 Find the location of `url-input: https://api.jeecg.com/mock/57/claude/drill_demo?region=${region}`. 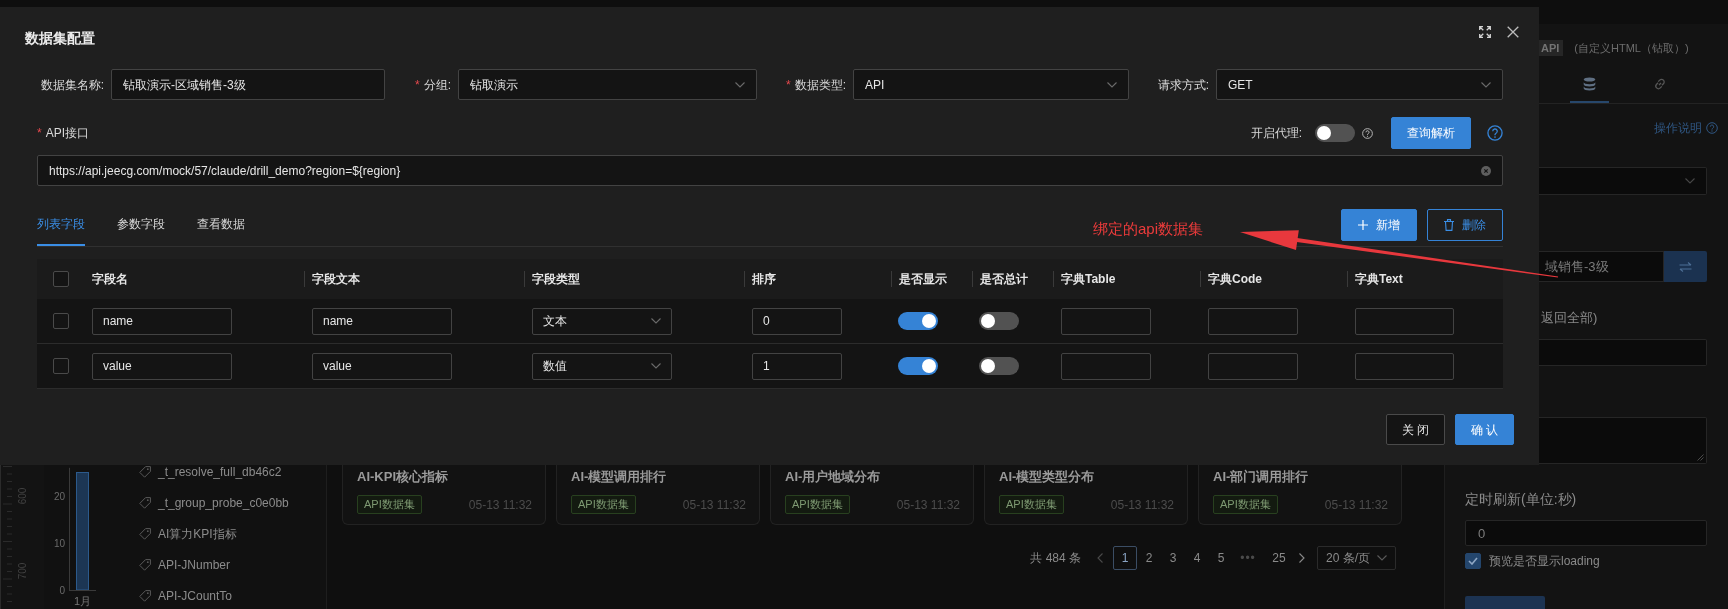

url-input: https://api.jeecg.com/mock/57/claude/drill_demo?region=${region} is located at coordinates (770, 170).